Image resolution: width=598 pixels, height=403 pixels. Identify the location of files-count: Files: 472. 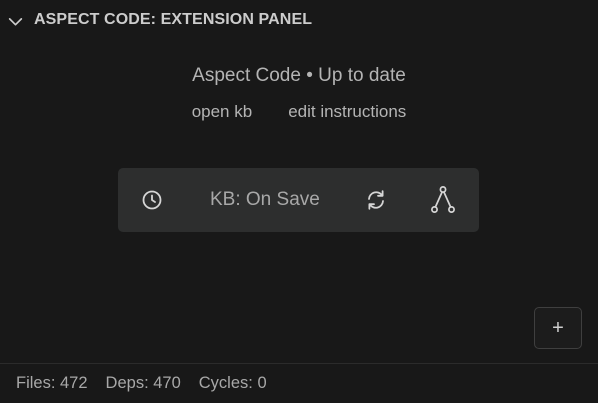
(52, 383).